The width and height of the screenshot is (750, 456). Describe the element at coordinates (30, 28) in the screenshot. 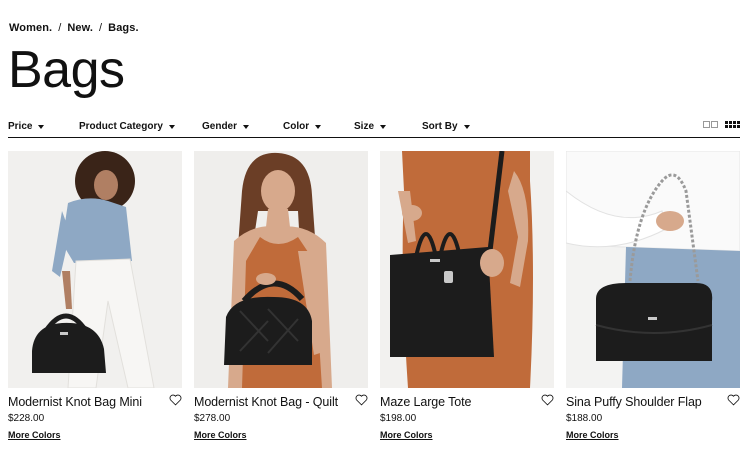

I see `breadcrumb-item-women: Women.` at that location.